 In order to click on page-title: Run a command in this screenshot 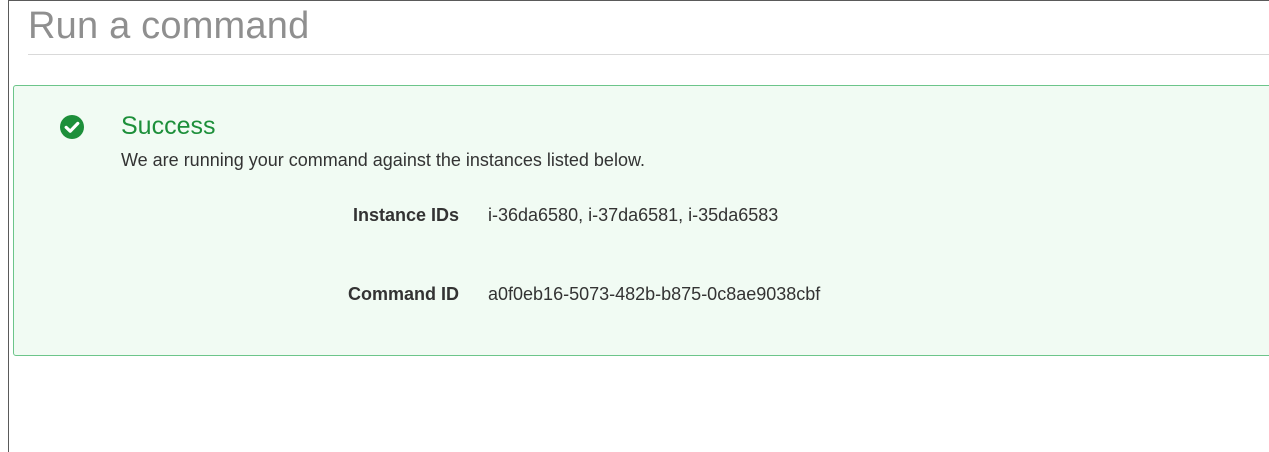, I will do `click(169, 26)`.